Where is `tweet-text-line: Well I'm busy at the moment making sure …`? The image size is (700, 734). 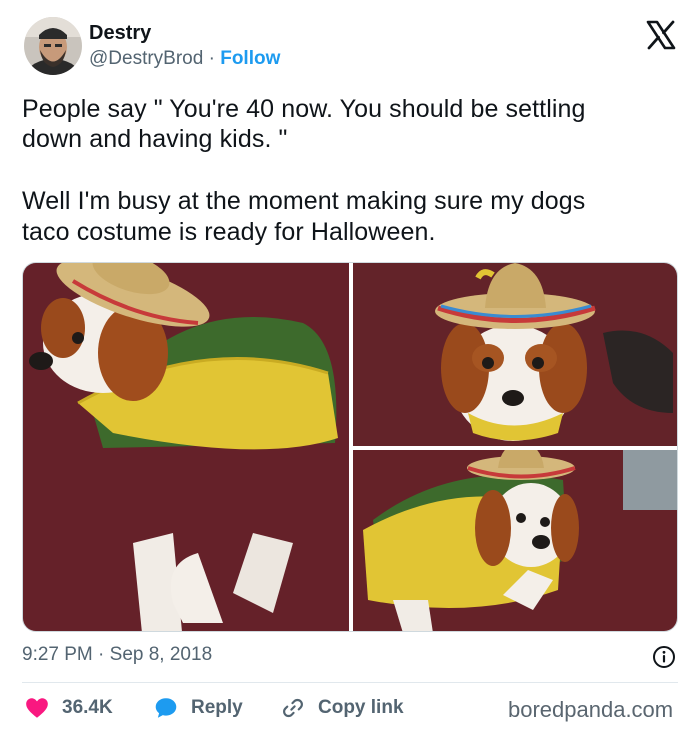 tweet-text-line: Well I'm busy at the moment making sure … is located at coordinates (304, 201).